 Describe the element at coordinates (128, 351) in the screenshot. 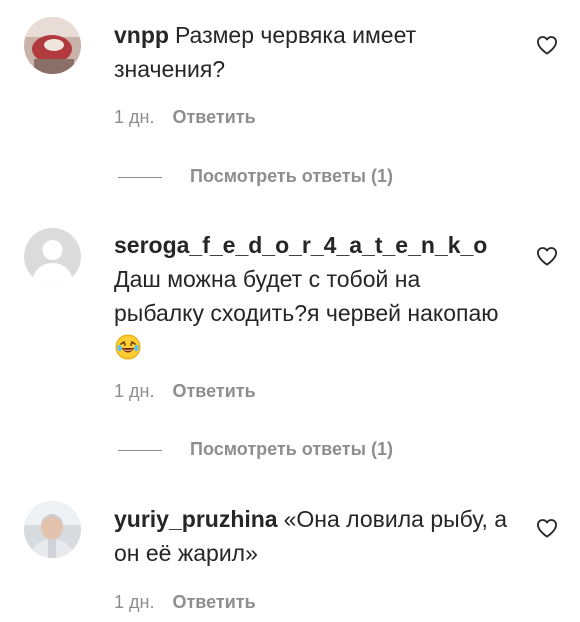

I see `laughing-tears-emoji` at that location.